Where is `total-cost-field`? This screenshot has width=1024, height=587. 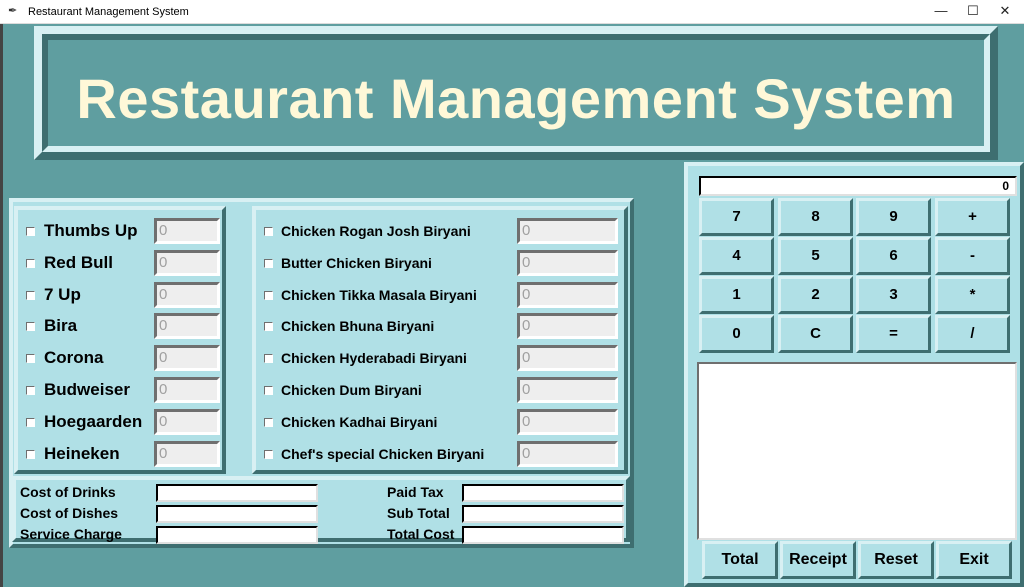
total-cost-field is located at coordinates (543, 535).